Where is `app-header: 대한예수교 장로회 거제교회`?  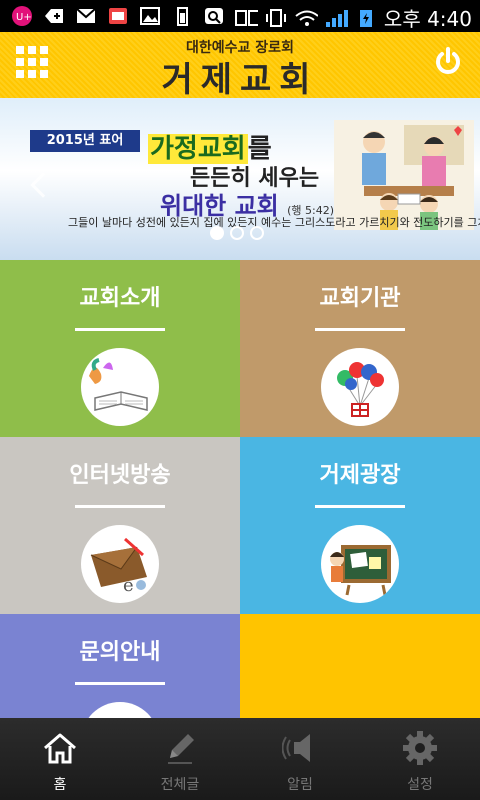 app-header: 대한예수교 장로회 거제교회 is located at coordinates (240, 66).